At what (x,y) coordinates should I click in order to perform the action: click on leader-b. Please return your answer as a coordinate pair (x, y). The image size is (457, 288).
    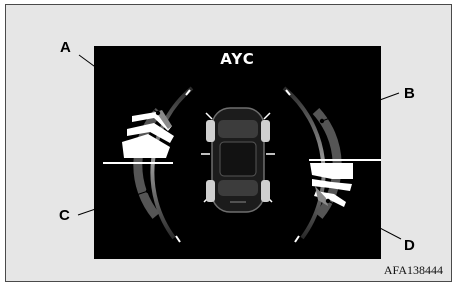
    Looking at the image, I should click on (360, 107).